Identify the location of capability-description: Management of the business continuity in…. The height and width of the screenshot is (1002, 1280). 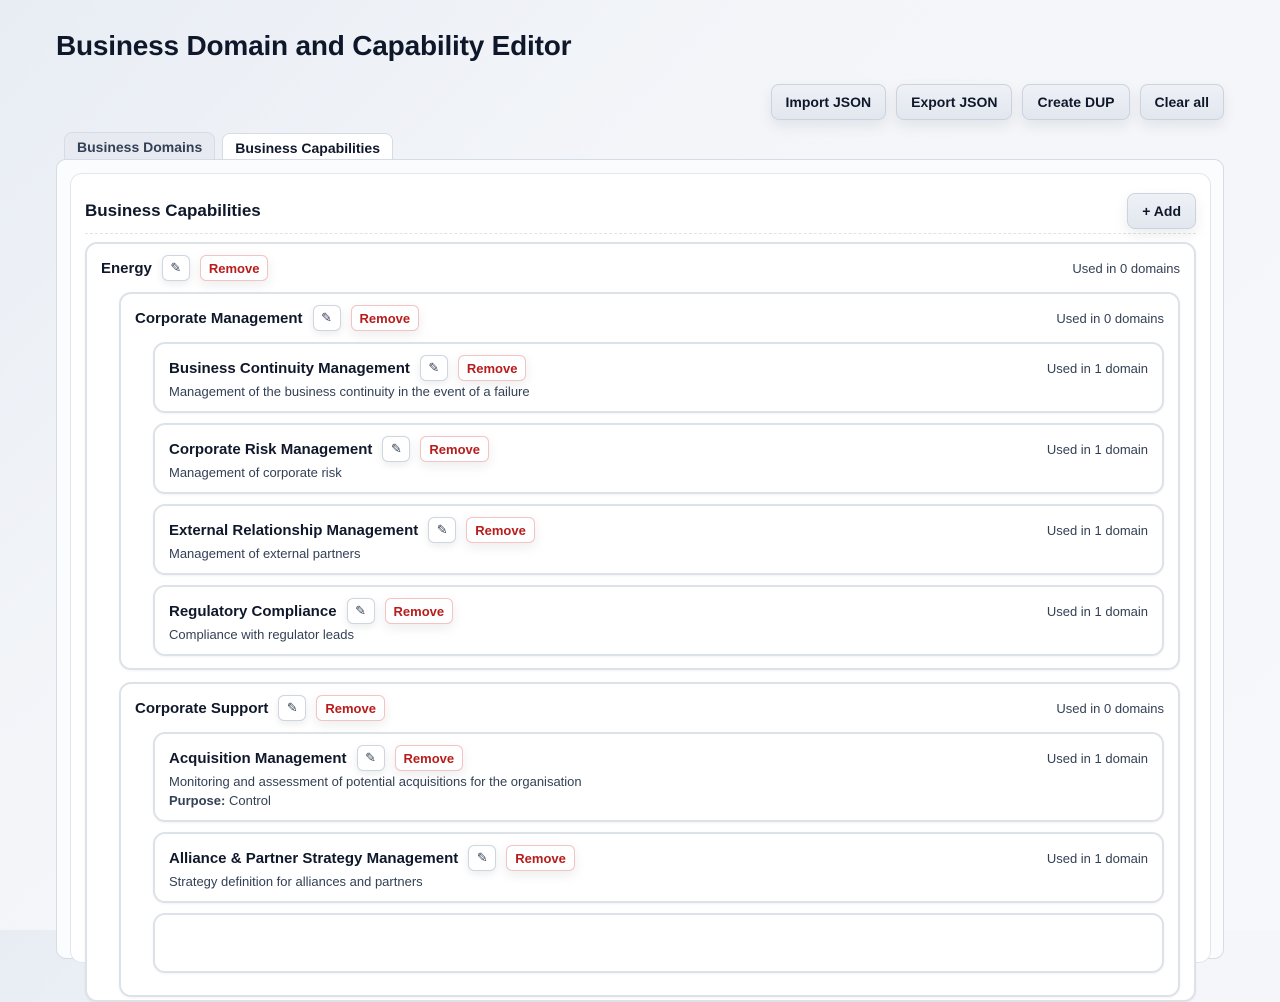
(349, 391).